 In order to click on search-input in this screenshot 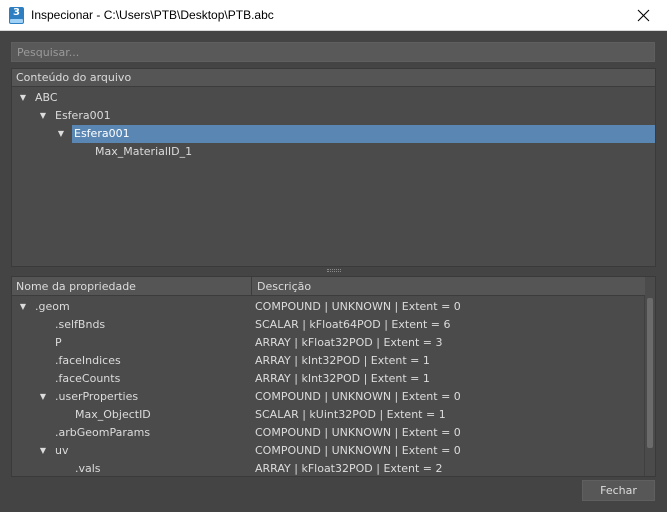, I will do `click(333, 52)`.